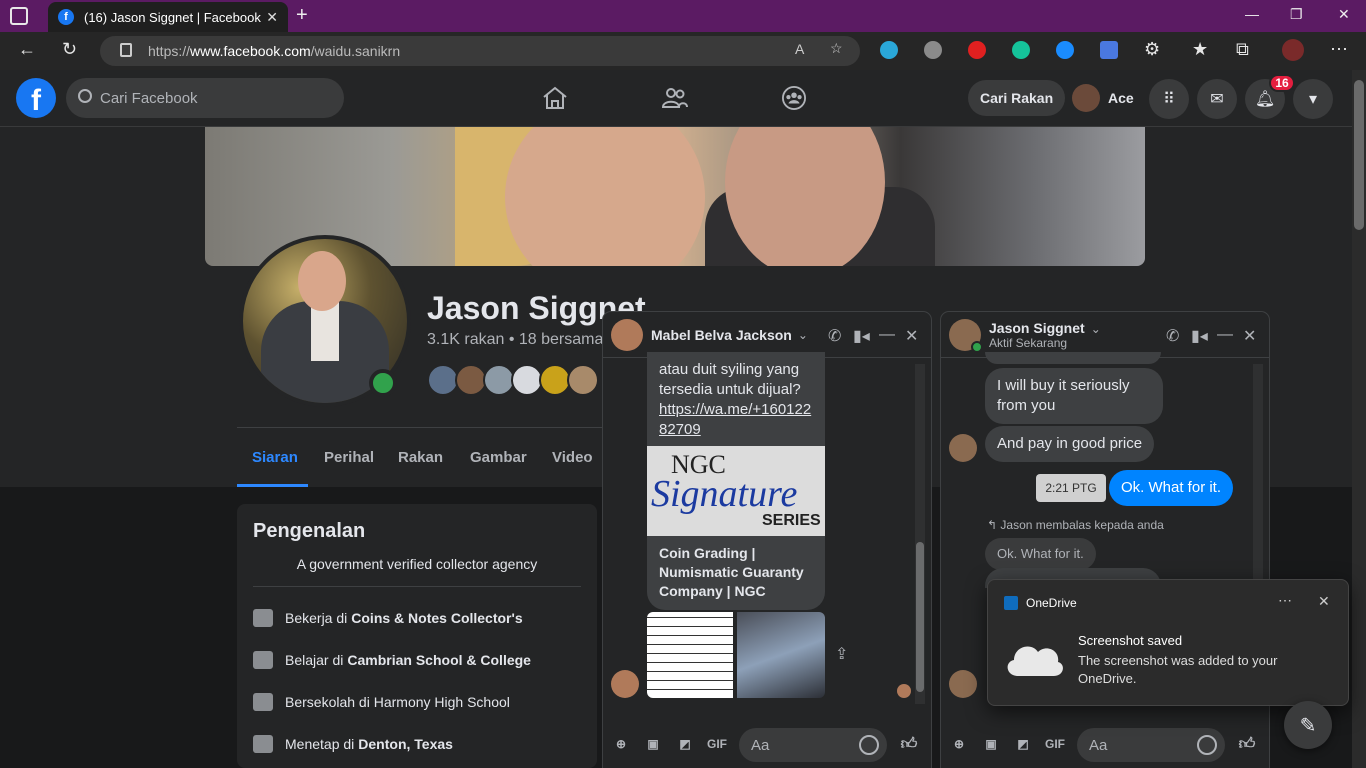 This screenshot has width=1366, height=768. I want to click on reload-icon: ↻, so click(69, 49).